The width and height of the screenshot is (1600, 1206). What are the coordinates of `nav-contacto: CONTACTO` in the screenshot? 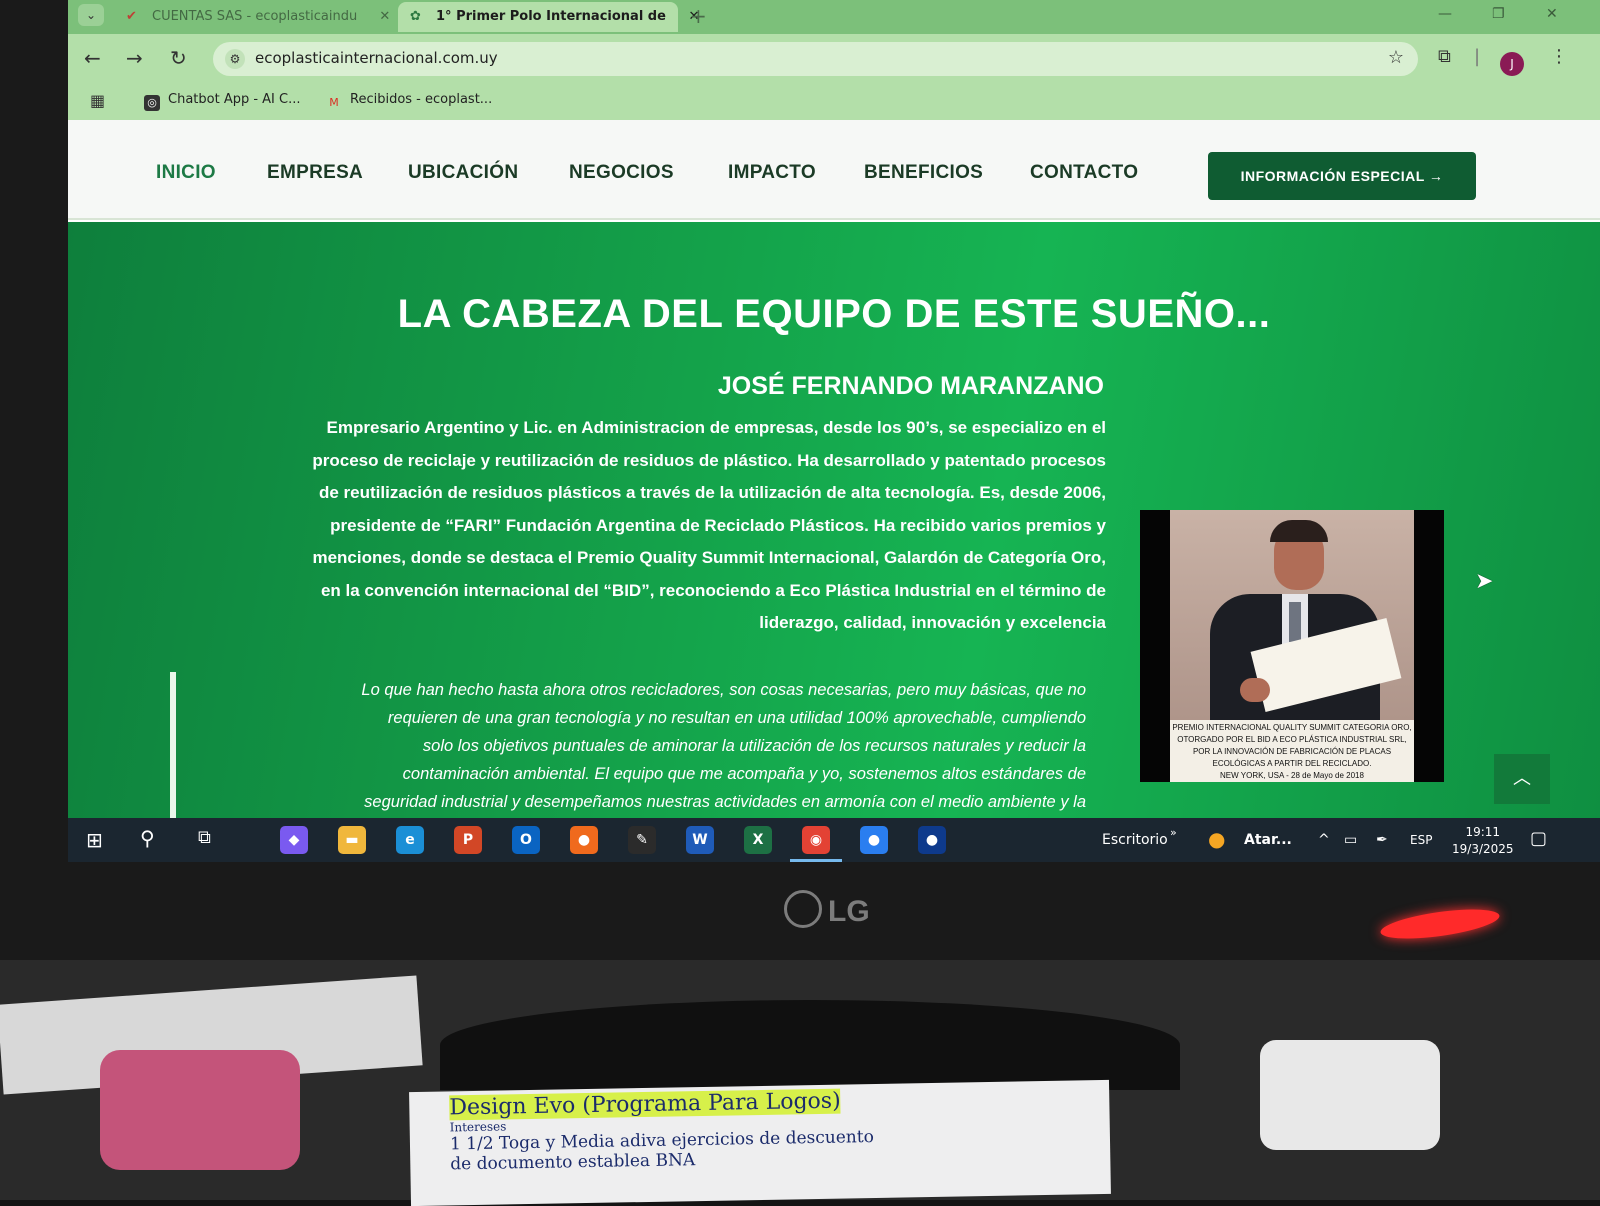 It's located at (1084, 173).